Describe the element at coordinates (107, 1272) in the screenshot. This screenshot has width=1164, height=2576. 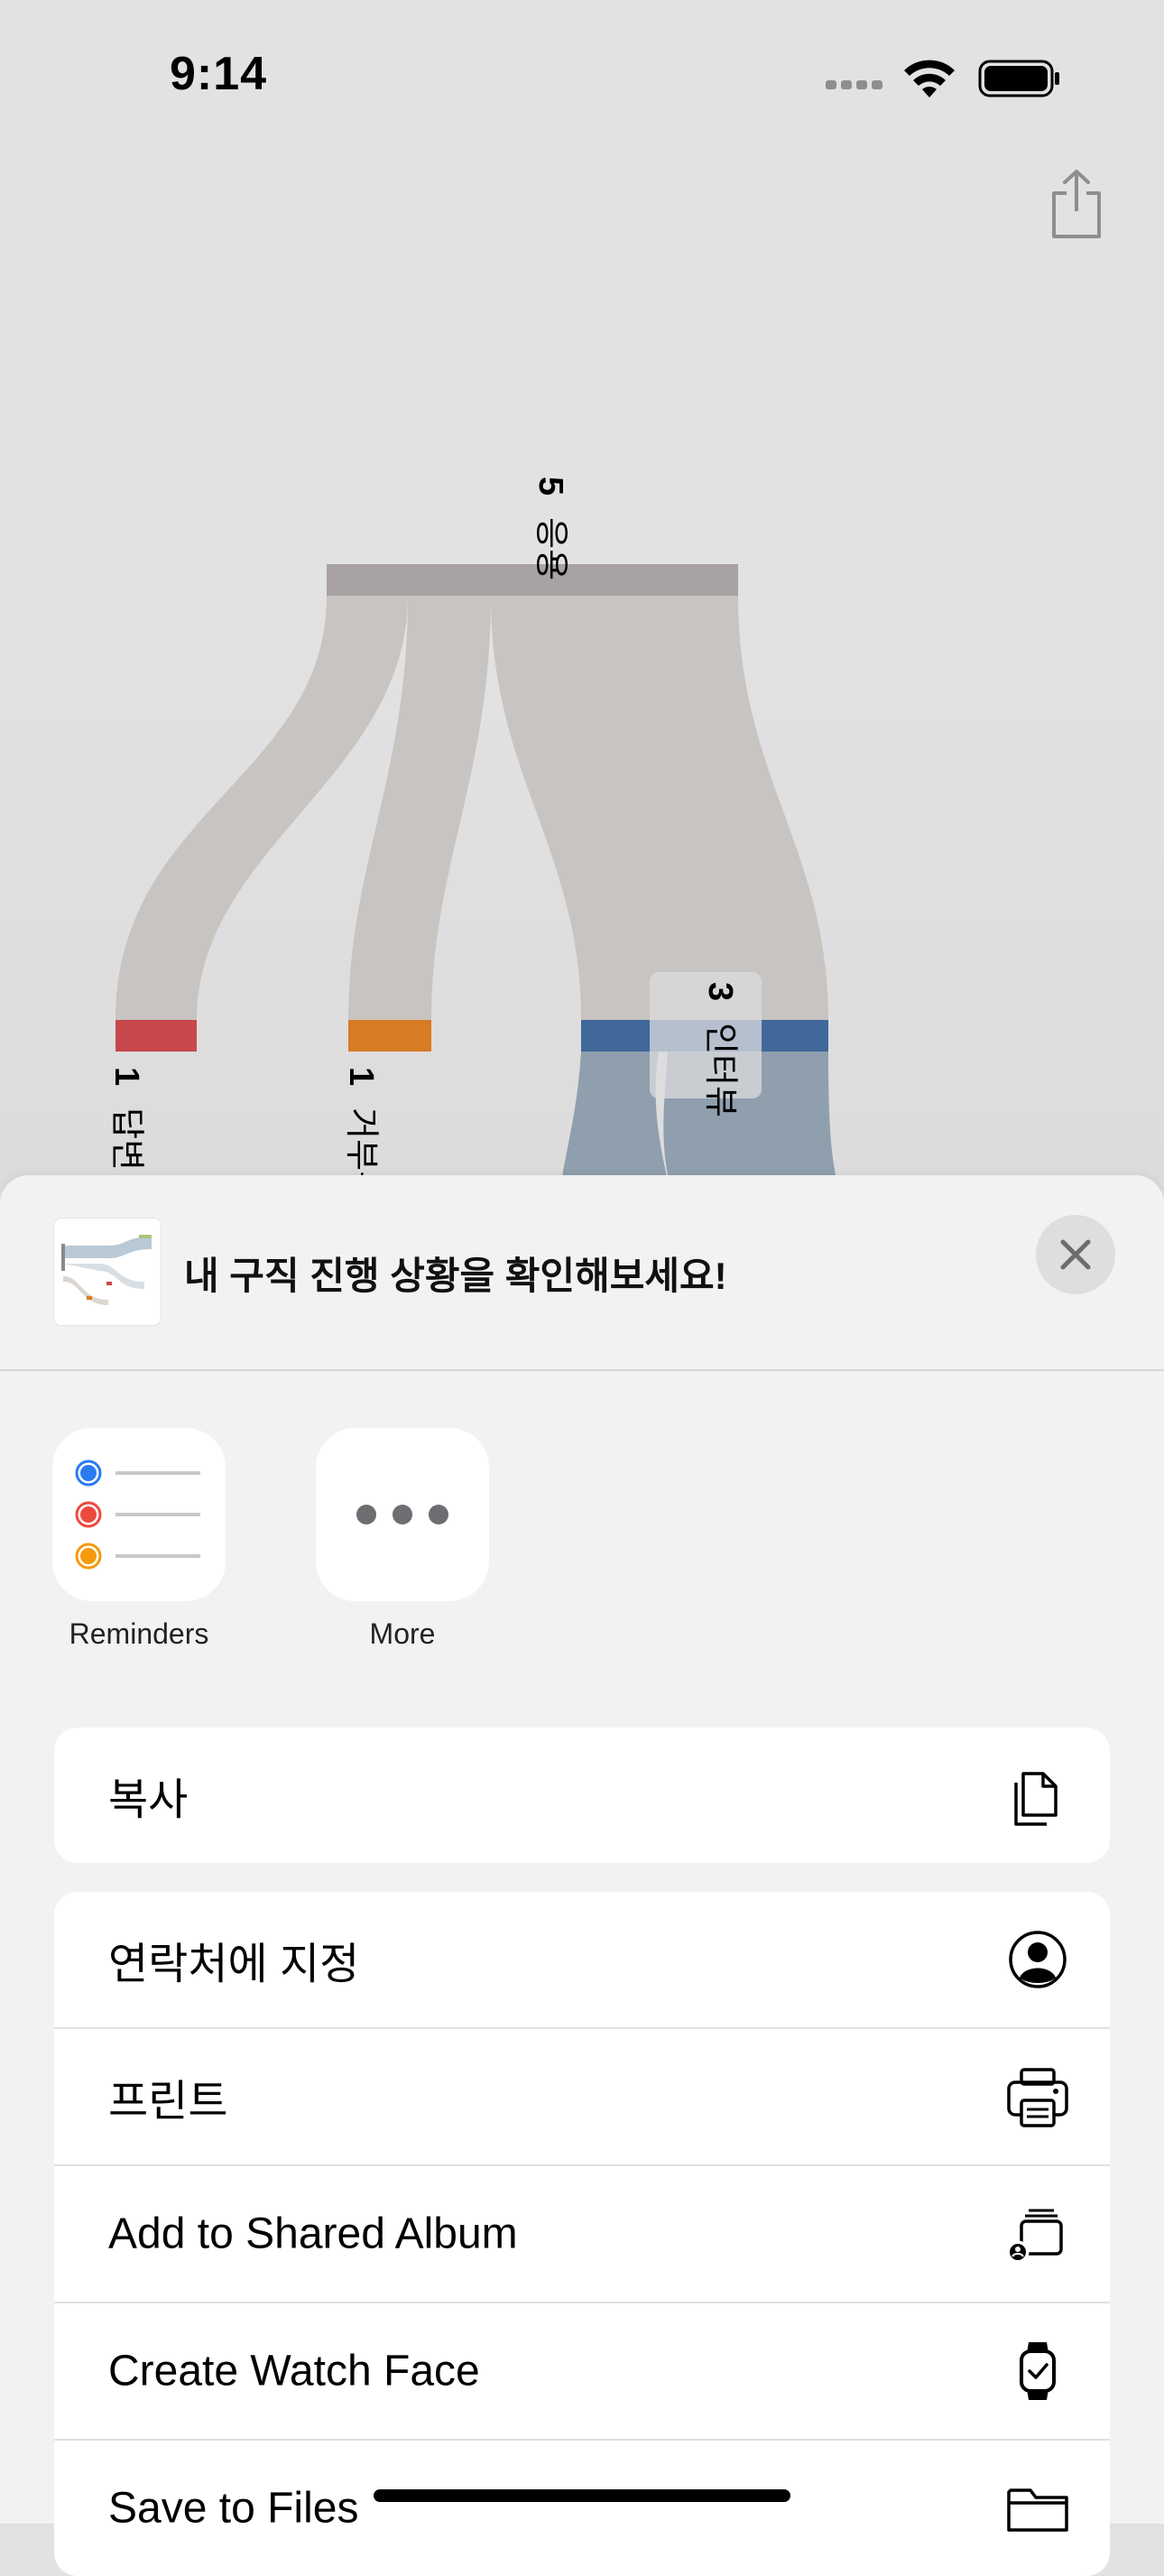
I see `preview-thumbnail` at that location.